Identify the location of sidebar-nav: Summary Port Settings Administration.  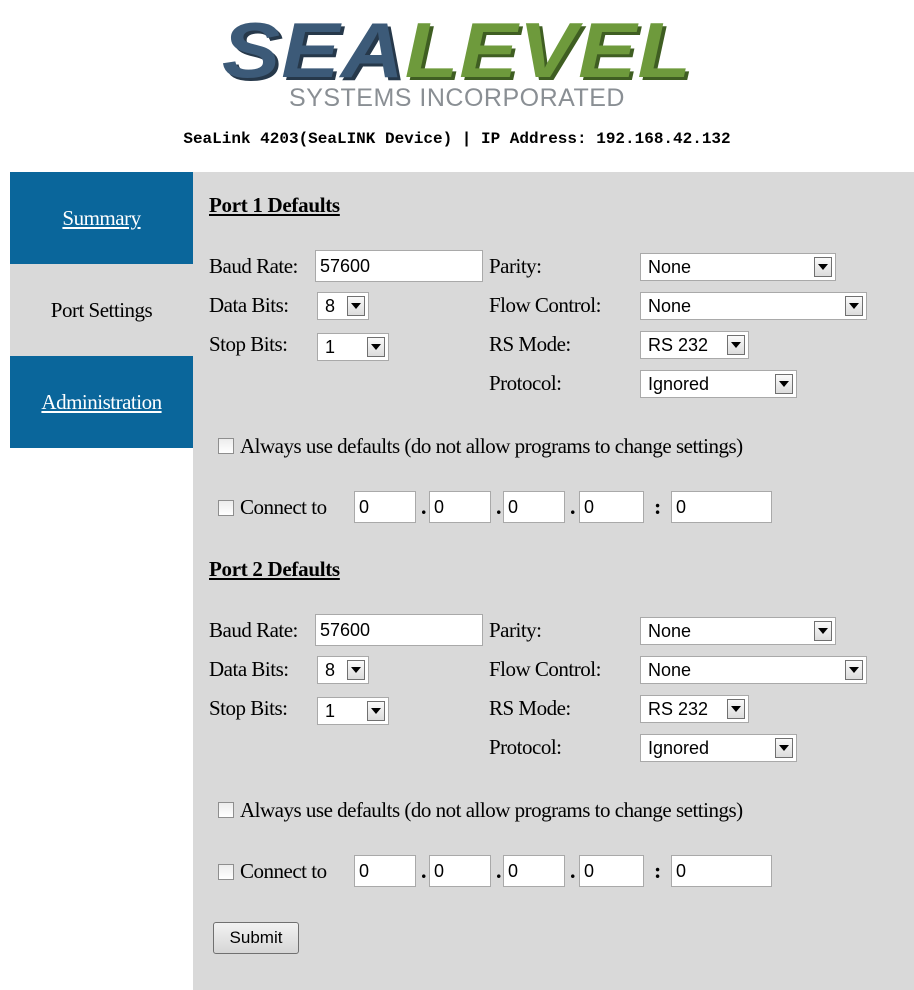
(101, 310).